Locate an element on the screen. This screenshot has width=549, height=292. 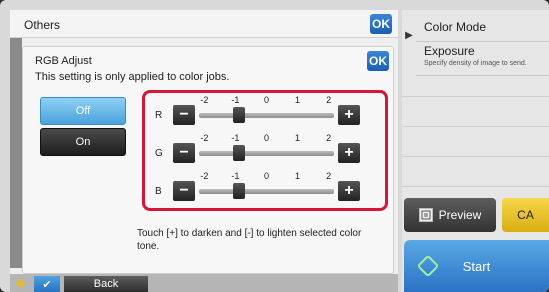
r-minus-button: − is located at coordinates (184, 115).